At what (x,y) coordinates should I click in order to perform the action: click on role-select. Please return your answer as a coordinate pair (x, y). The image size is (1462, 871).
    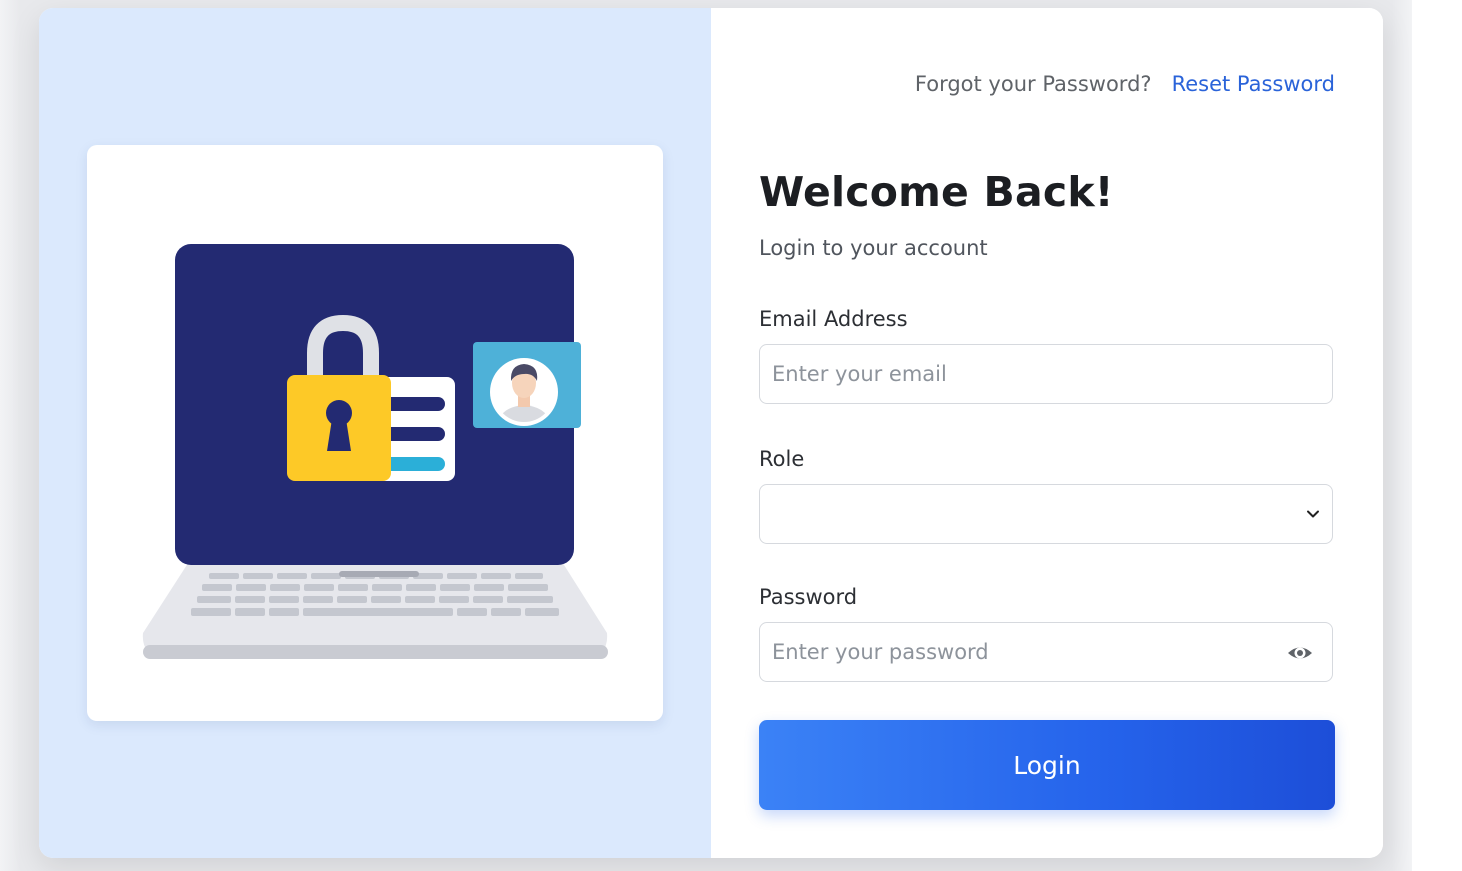
    Looking at the image, I should click on (1046, 514).